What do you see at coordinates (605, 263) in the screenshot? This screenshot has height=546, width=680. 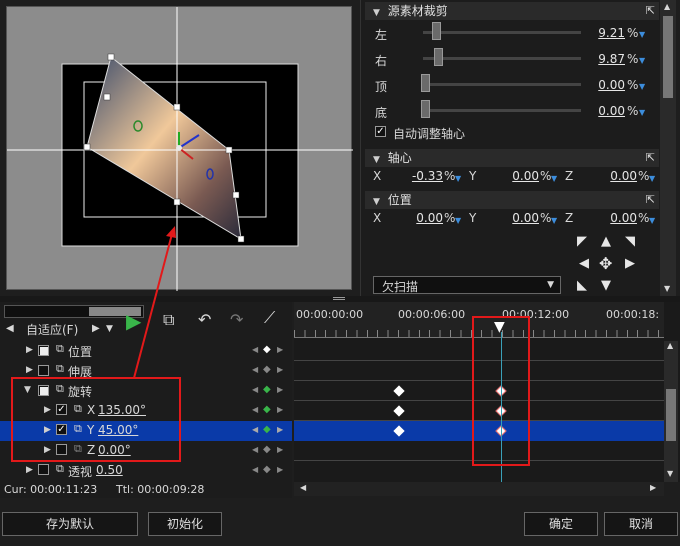 I see `center-icon: ✥` at bounding box center [605, 263].